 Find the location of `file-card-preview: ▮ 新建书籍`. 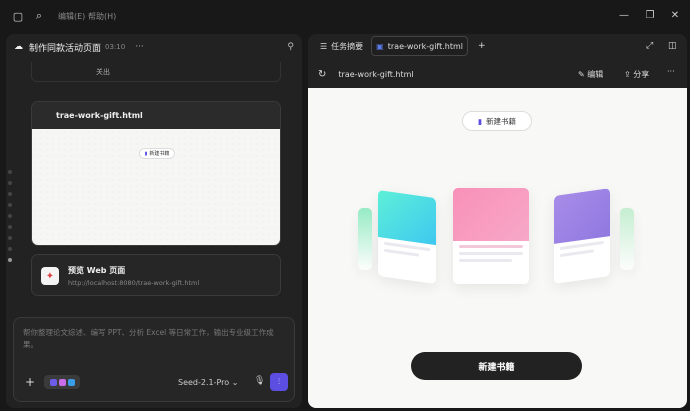

file-card-preview: ▮ 新建书籍 is located at coordinates (156, 187).